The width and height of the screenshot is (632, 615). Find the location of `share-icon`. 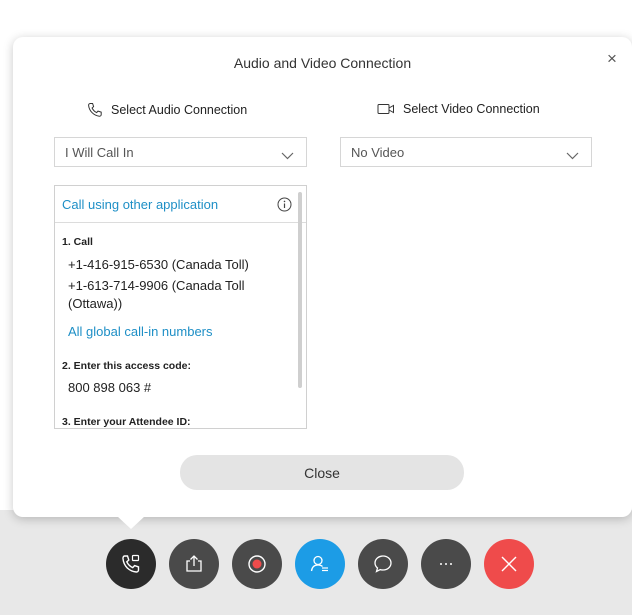

share-icon is located at coordinates (194, 564).